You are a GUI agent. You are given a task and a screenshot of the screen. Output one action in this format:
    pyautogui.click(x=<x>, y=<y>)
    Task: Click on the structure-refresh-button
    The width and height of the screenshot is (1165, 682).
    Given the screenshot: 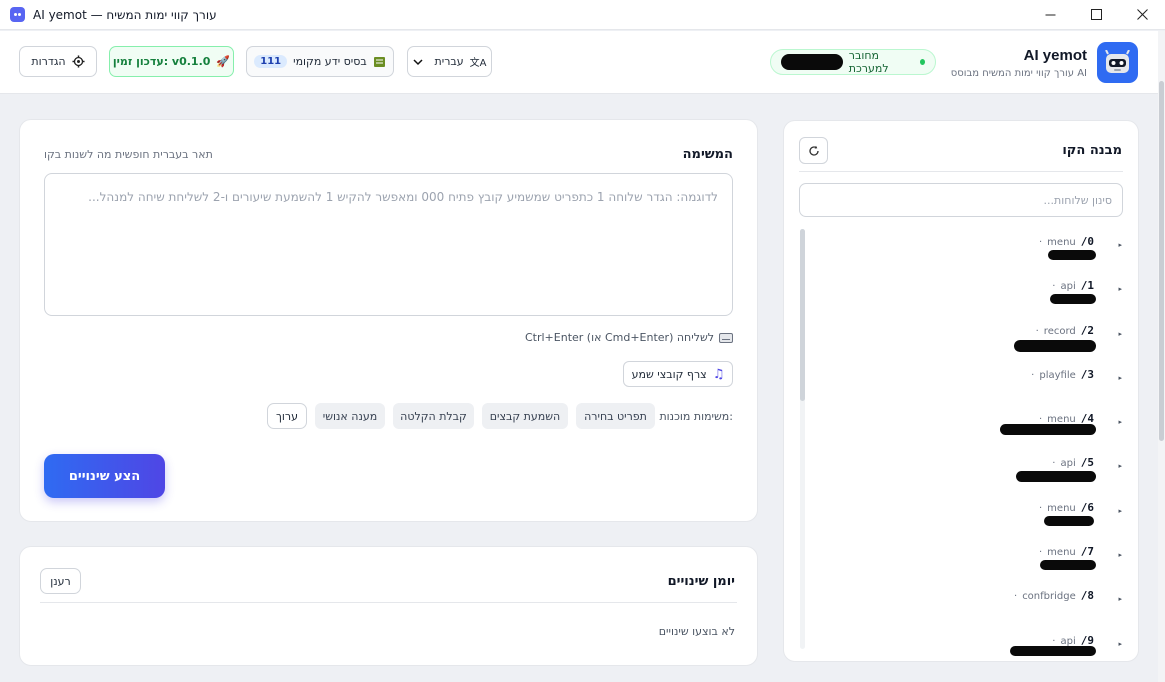 What is the action you would take?
    pyautogui.click(x=813, y=150)
    